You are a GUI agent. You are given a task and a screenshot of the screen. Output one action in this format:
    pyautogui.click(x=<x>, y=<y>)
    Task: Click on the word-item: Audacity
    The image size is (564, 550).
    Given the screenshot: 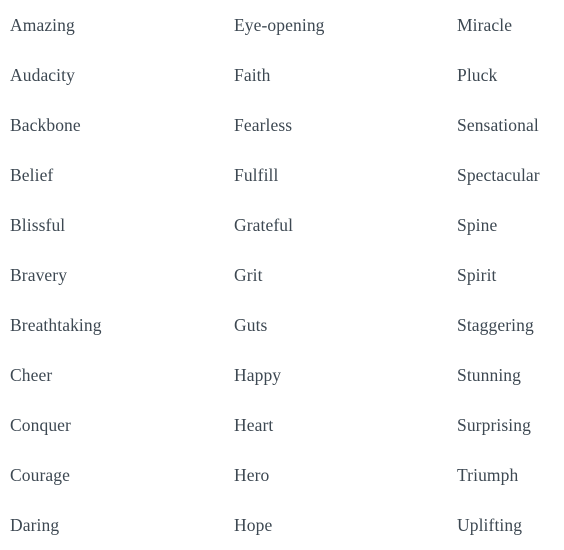 What is the action you would take?
    pyautogui.click(x=42, y=75)
    